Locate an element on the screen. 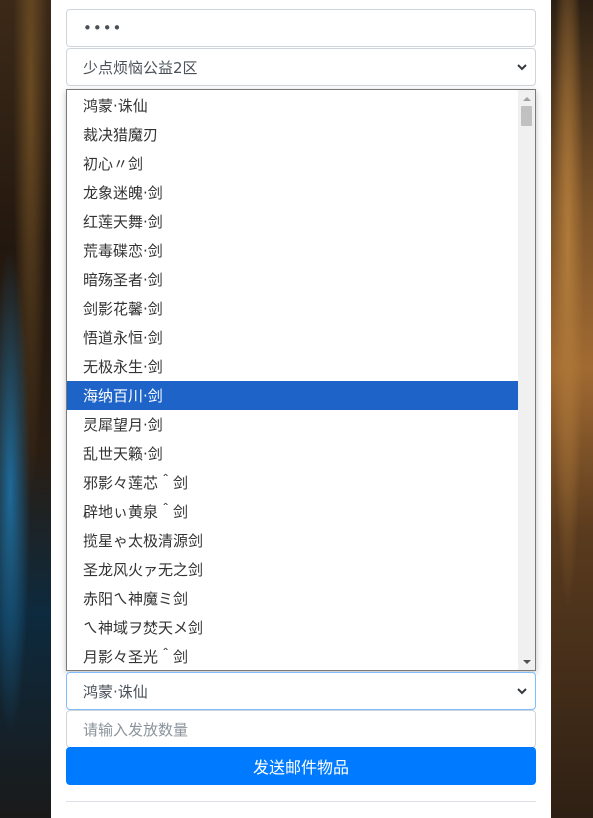  server-select: 少点烦恼公益2区 is located at coordinates (301, 67).